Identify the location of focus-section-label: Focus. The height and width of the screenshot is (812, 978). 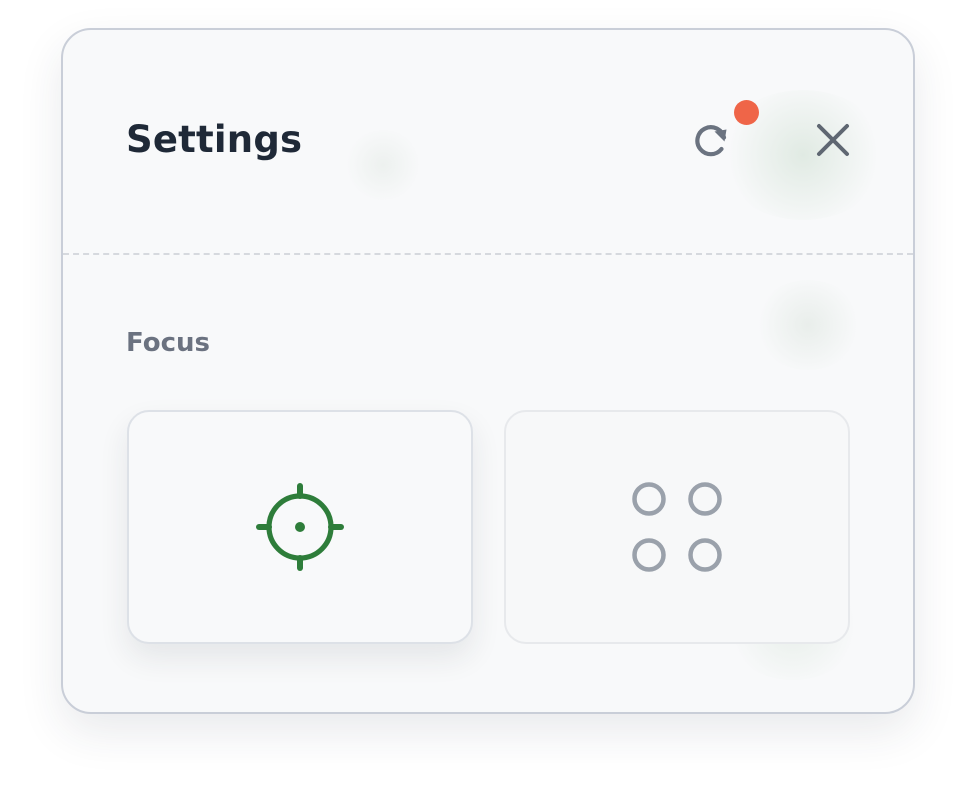
(168, 343).